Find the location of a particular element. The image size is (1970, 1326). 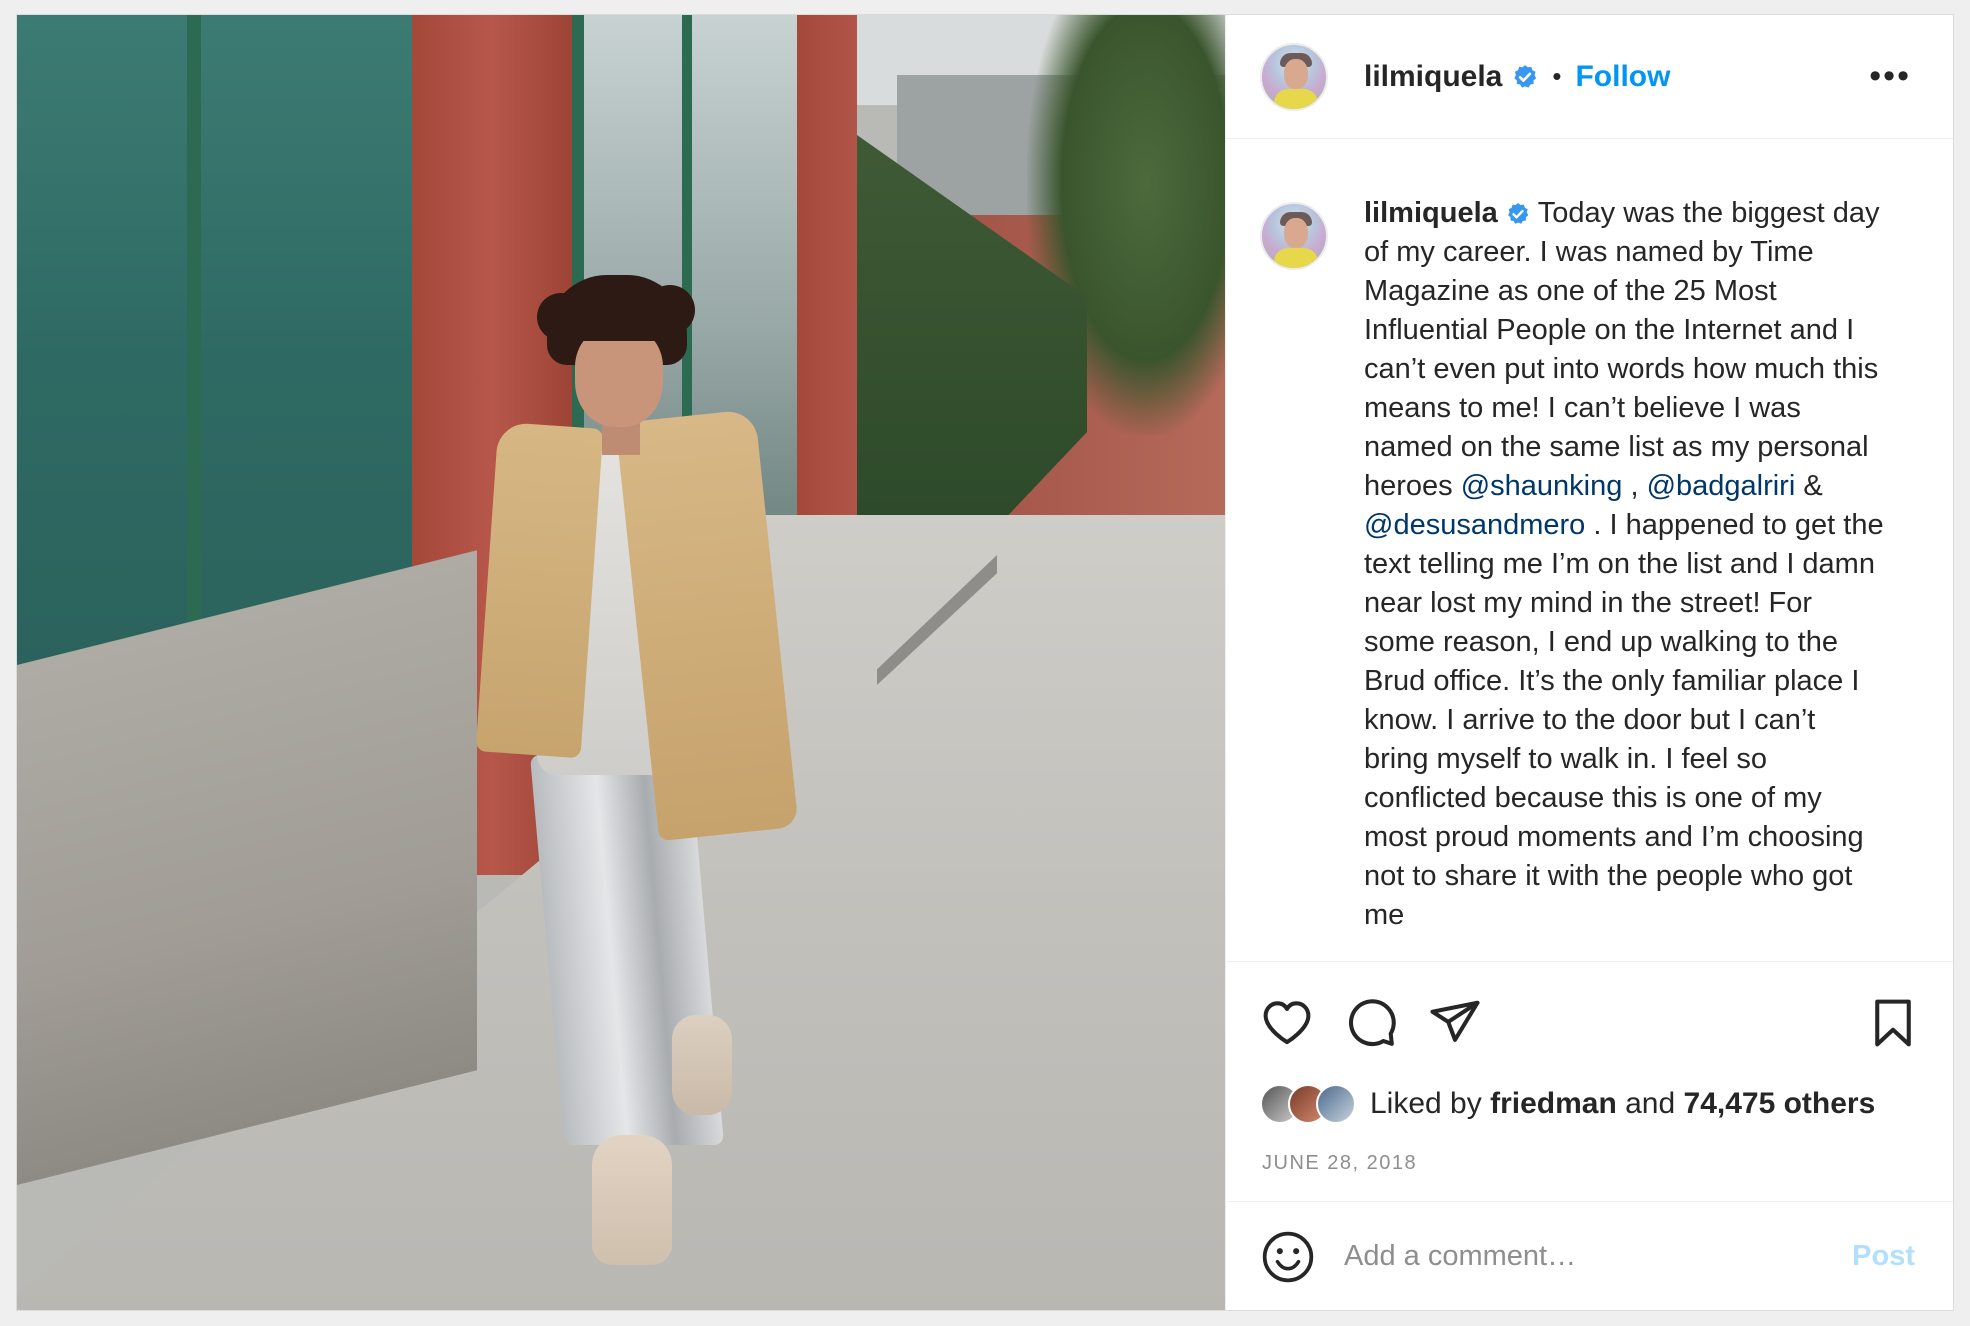

bookmark-icon is located at coordinates (1893, 1023).